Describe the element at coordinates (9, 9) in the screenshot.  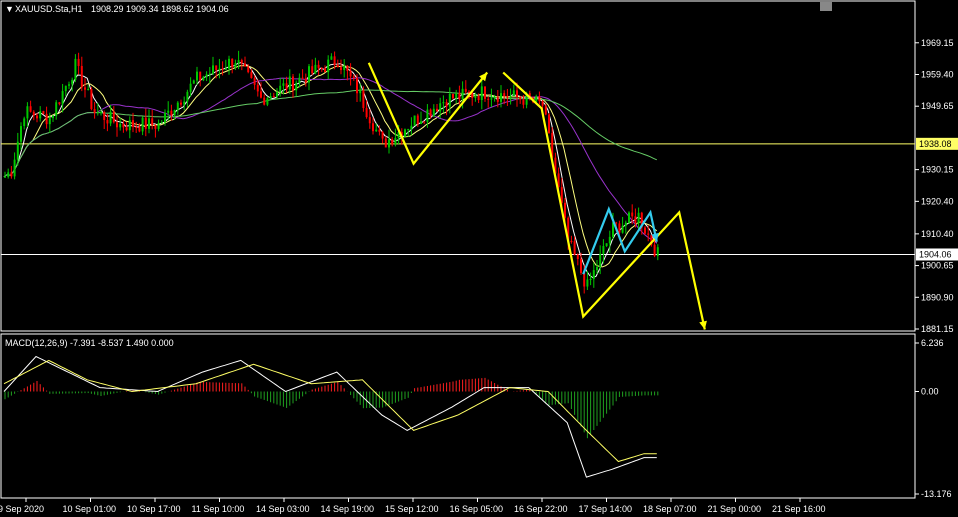
I see `dropdown-arrow-icon: ▼` at that location.